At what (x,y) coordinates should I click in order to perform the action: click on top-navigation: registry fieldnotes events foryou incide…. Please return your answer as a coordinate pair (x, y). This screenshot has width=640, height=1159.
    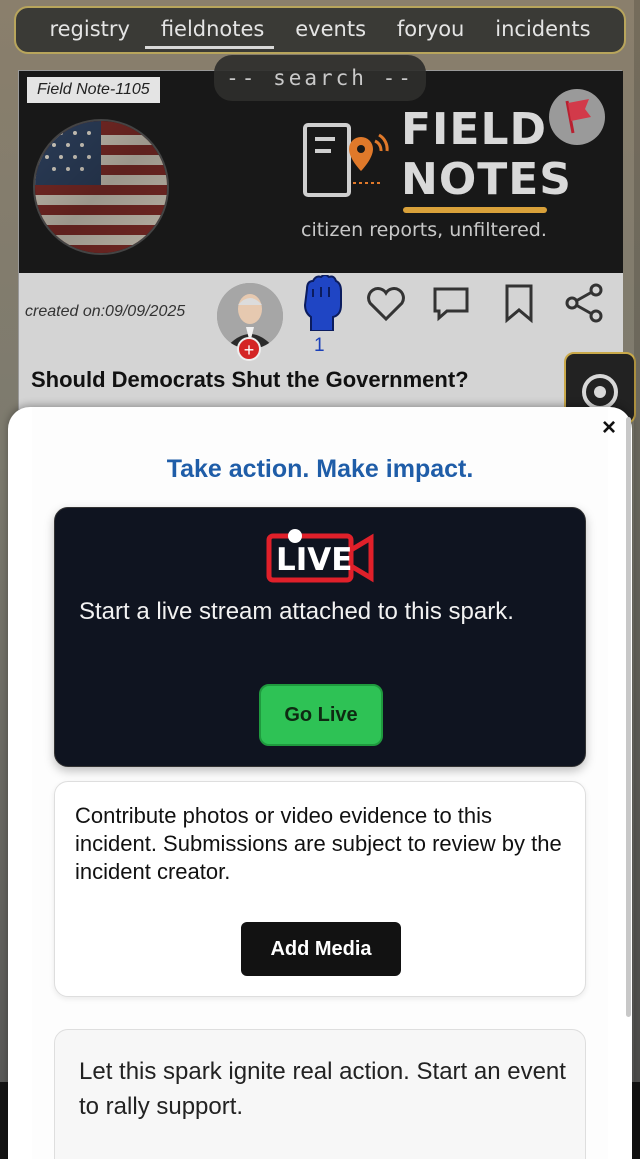
    Looking at the image, I should click on (320, 30).